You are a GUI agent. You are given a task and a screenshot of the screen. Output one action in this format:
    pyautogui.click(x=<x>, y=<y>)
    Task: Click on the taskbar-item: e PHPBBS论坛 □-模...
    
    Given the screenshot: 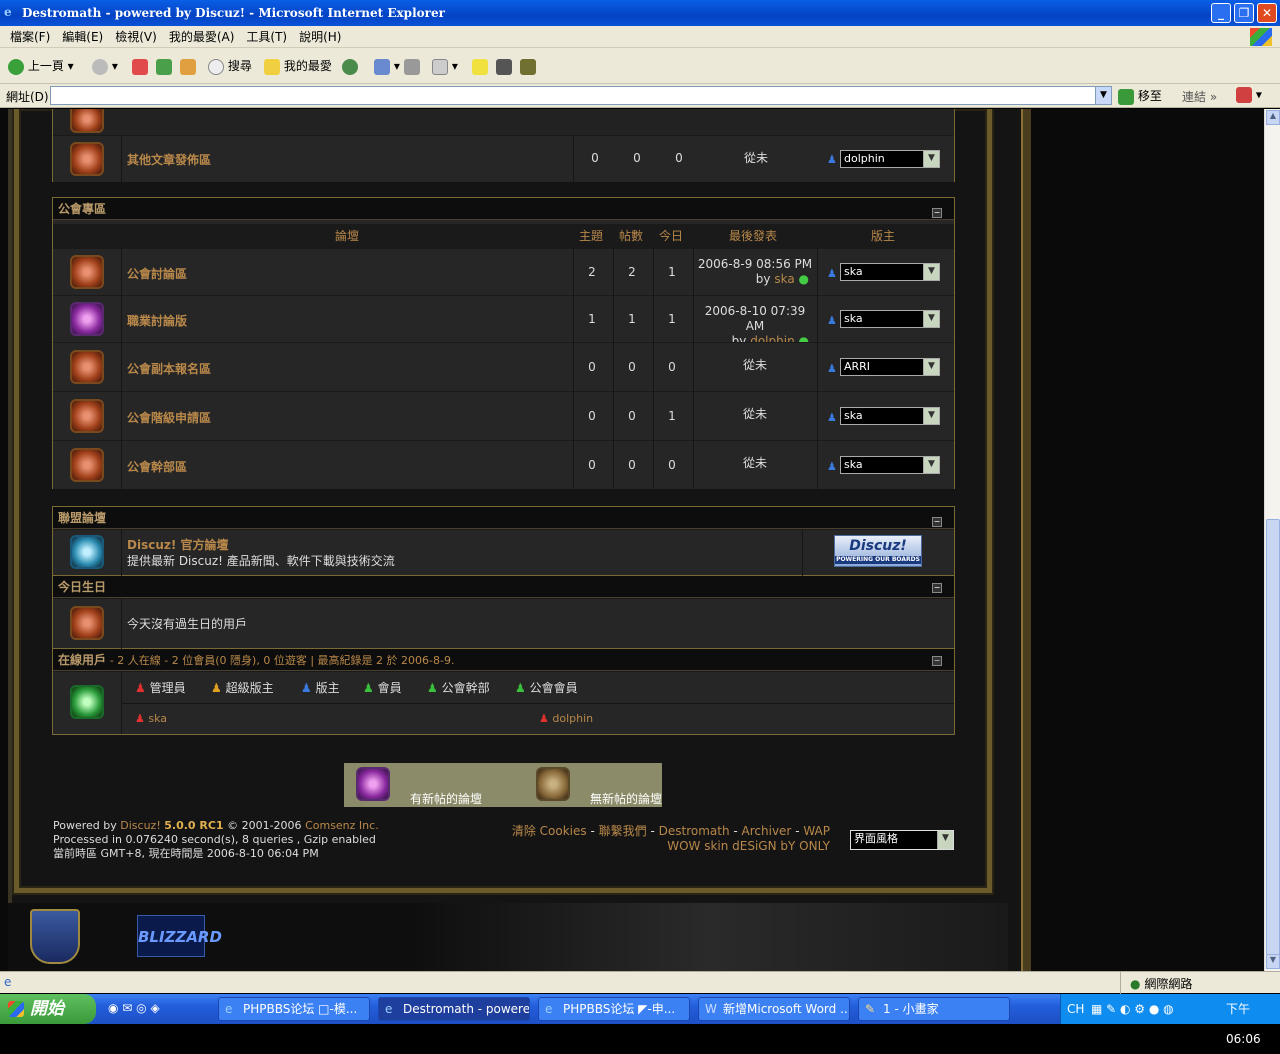 What is the action you would take?
    pyautogui.click(x=294, y=1009)
    